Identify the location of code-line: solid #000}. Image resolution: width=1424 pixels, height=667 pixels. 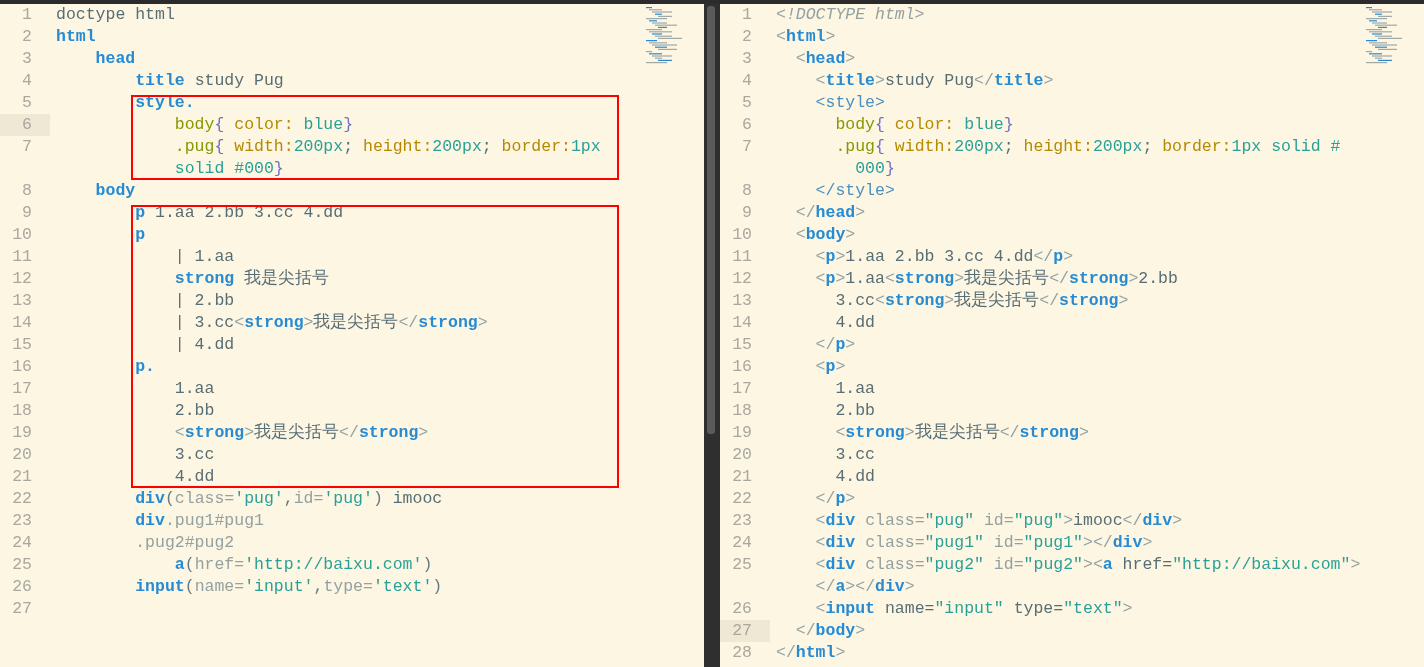
(228, 169).